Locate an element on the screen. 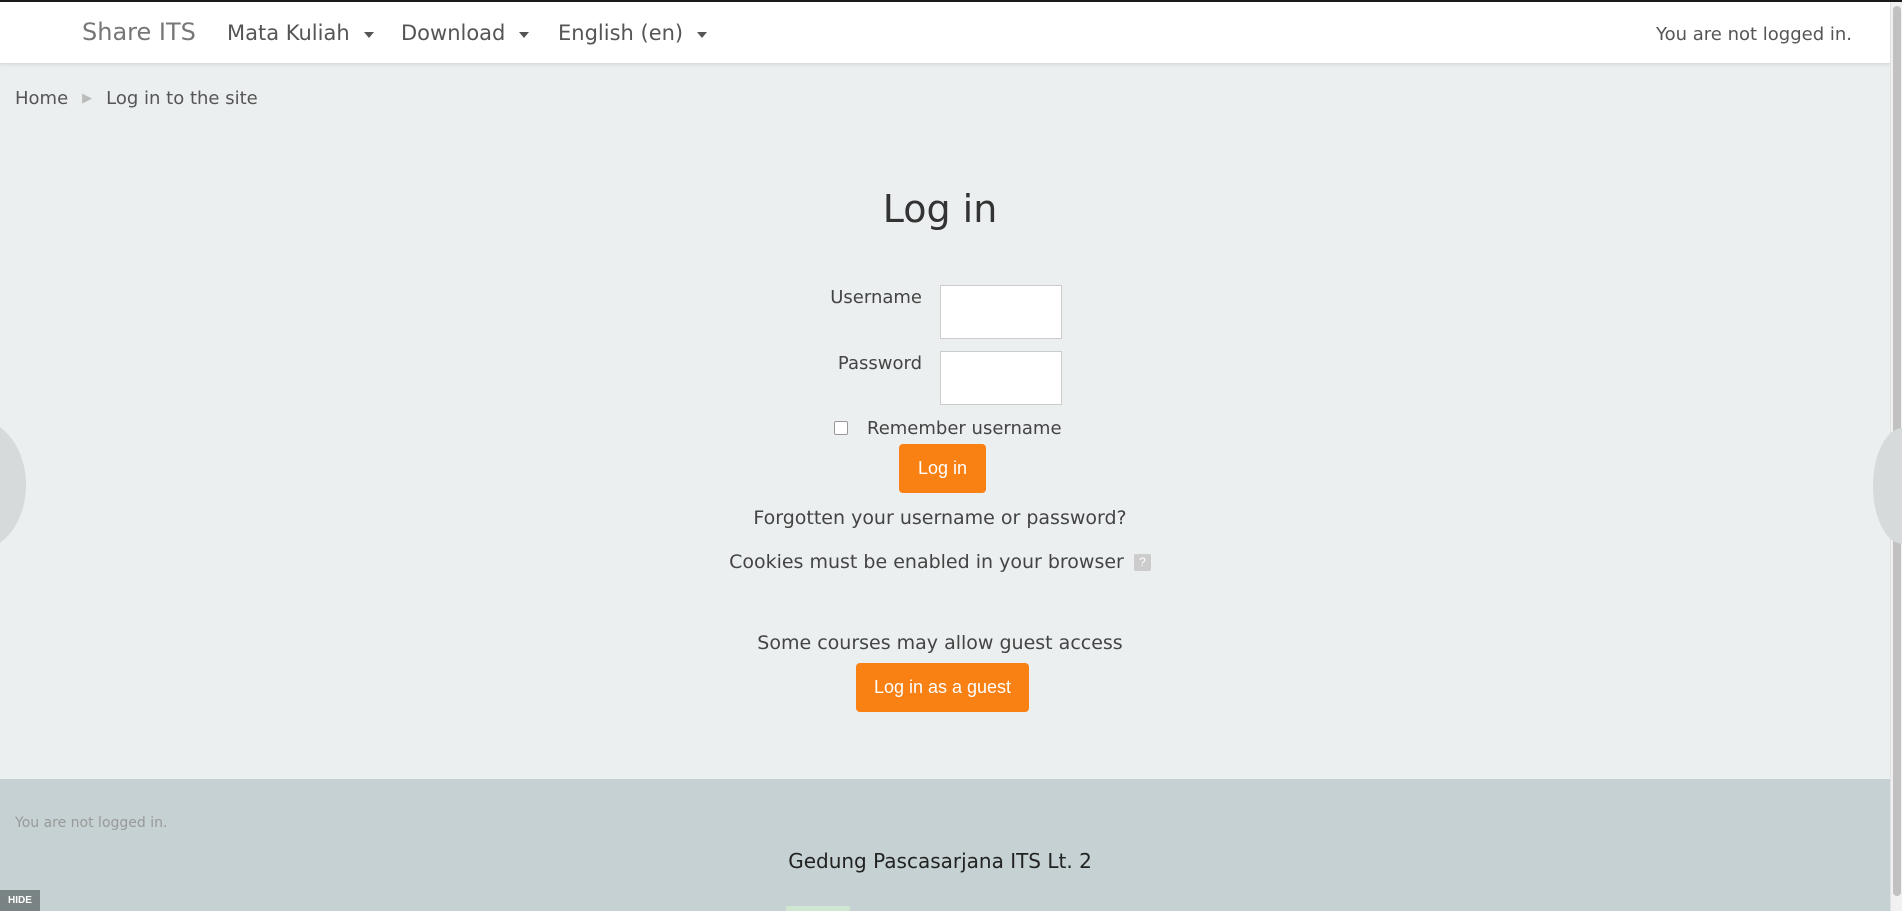 This screenshot has width=1902, height=911. menu-language: English (en) is located at coordinates (633, 33).